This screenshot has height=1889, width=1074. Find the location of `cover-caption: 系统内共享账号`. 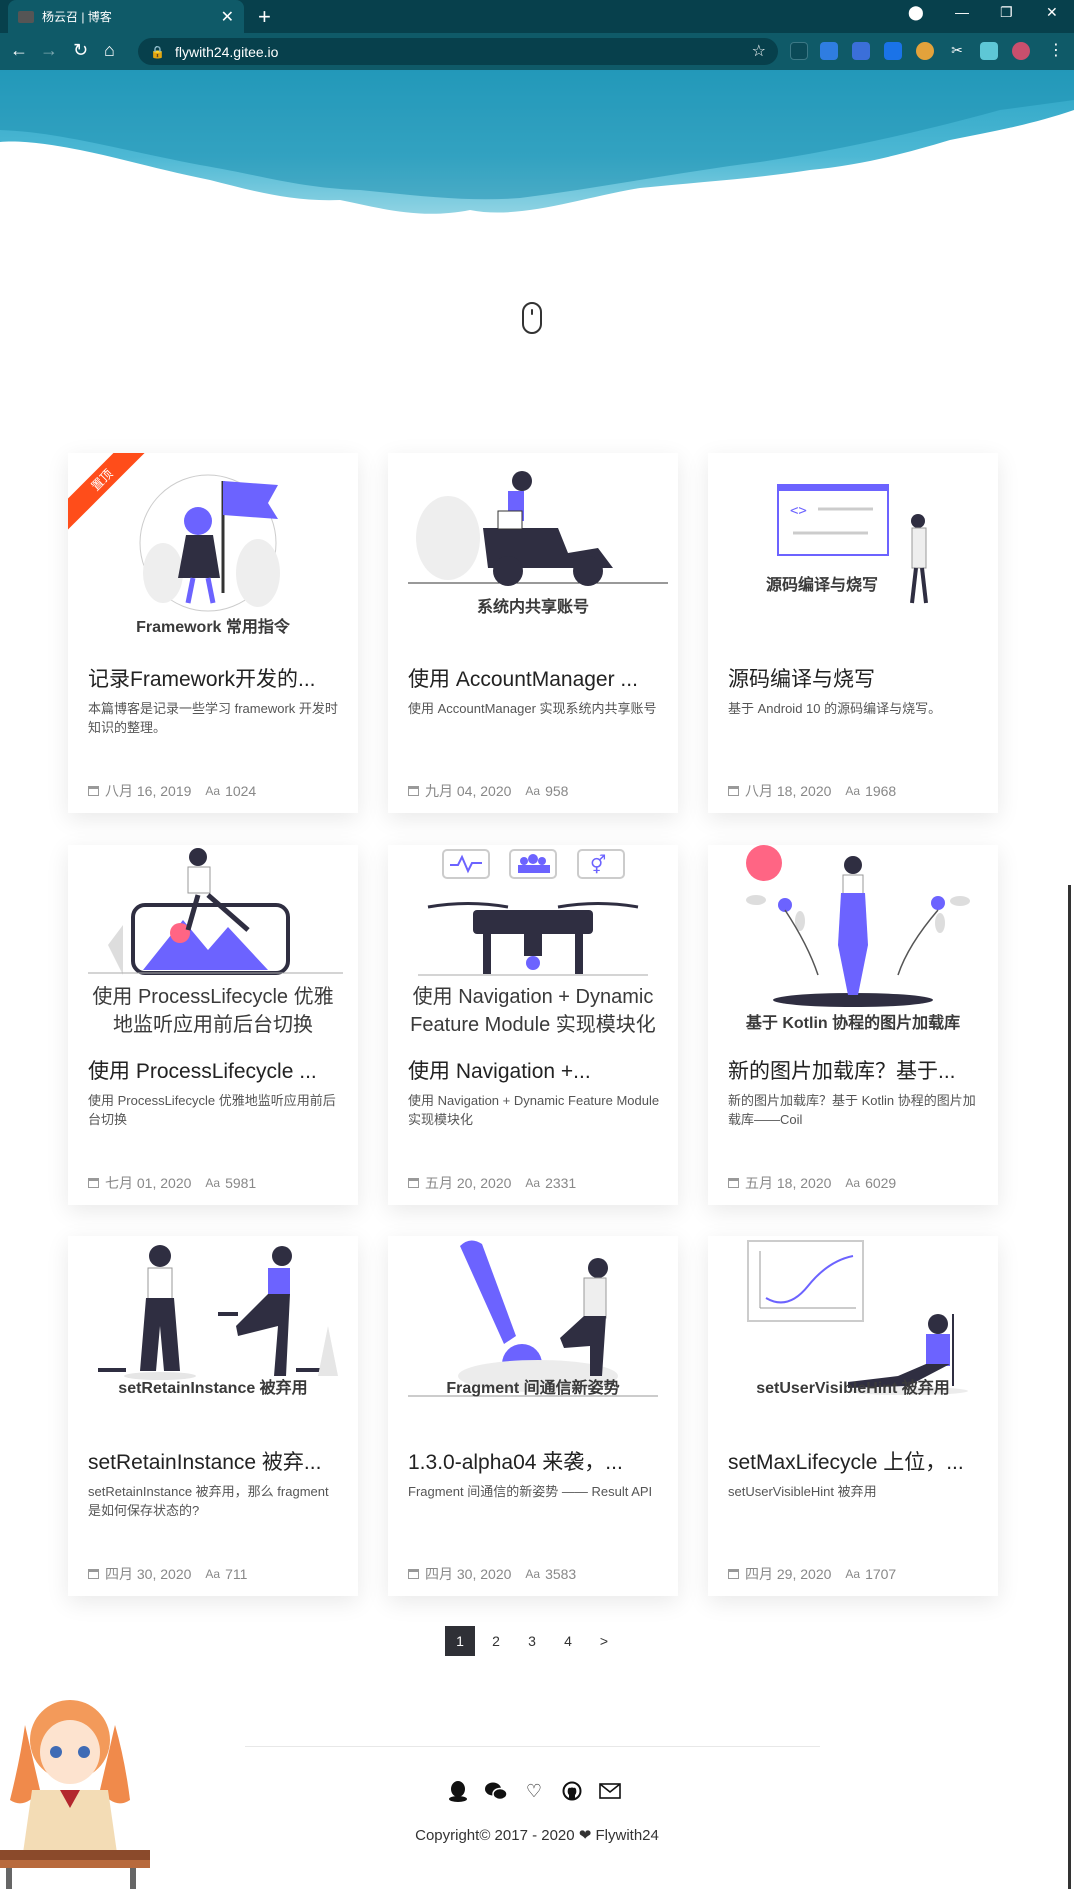

cover-caption: 系统内共享账号 is located at coordinates (532, 607).